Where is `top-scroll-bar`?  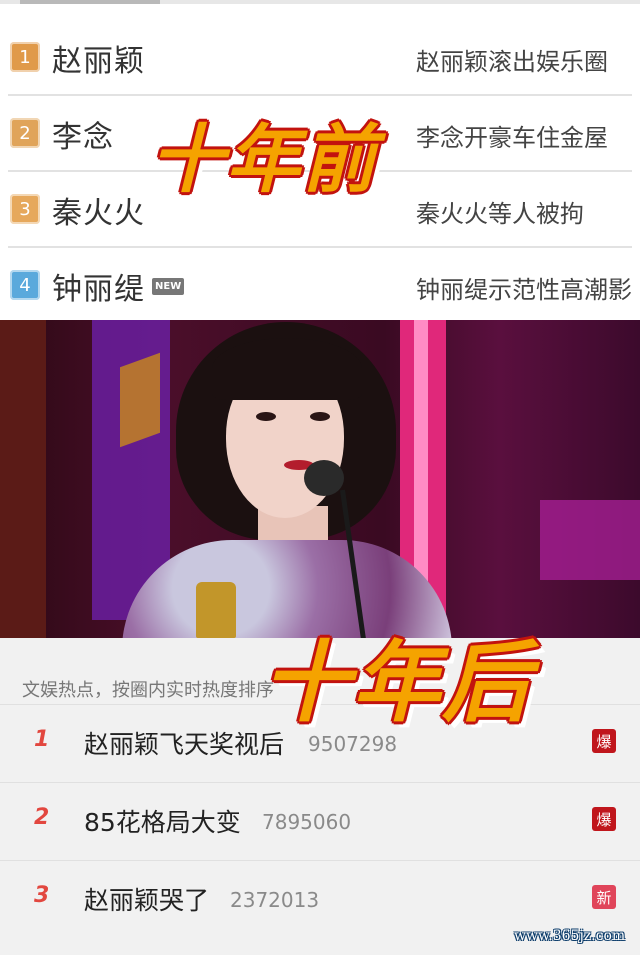 top-scroll-bar is located at coordinates (320, 2).